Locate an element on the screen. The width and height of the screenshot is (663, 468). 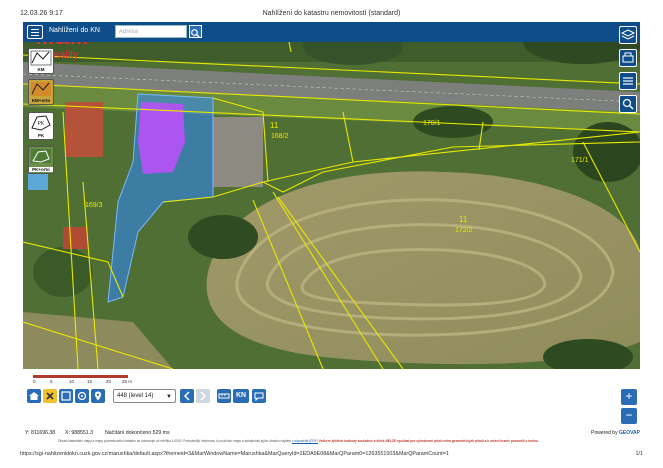
zoom-in-button: + is located at coordinates (629, 397).